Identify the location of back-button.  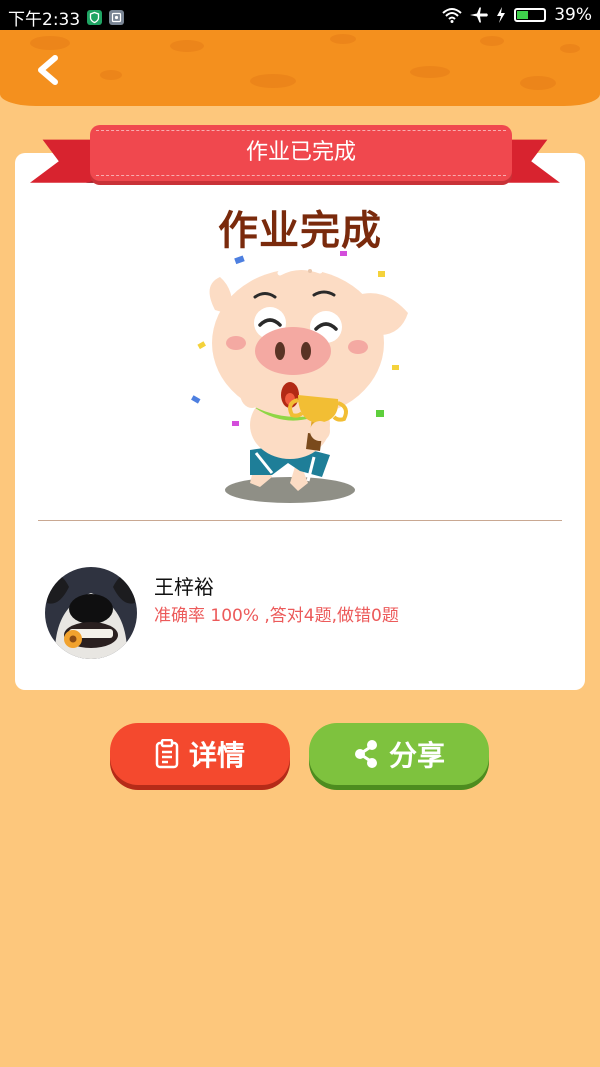
(50, 70).